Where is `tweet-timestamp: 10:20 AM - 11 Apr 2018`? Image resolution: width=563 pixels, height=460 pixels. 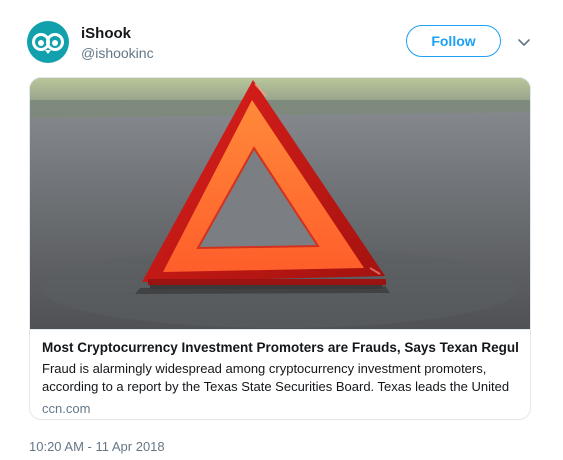
tweet-timestamp: 10:20 AM - 11 Apr 2018 is located at coordinates (97, 446).